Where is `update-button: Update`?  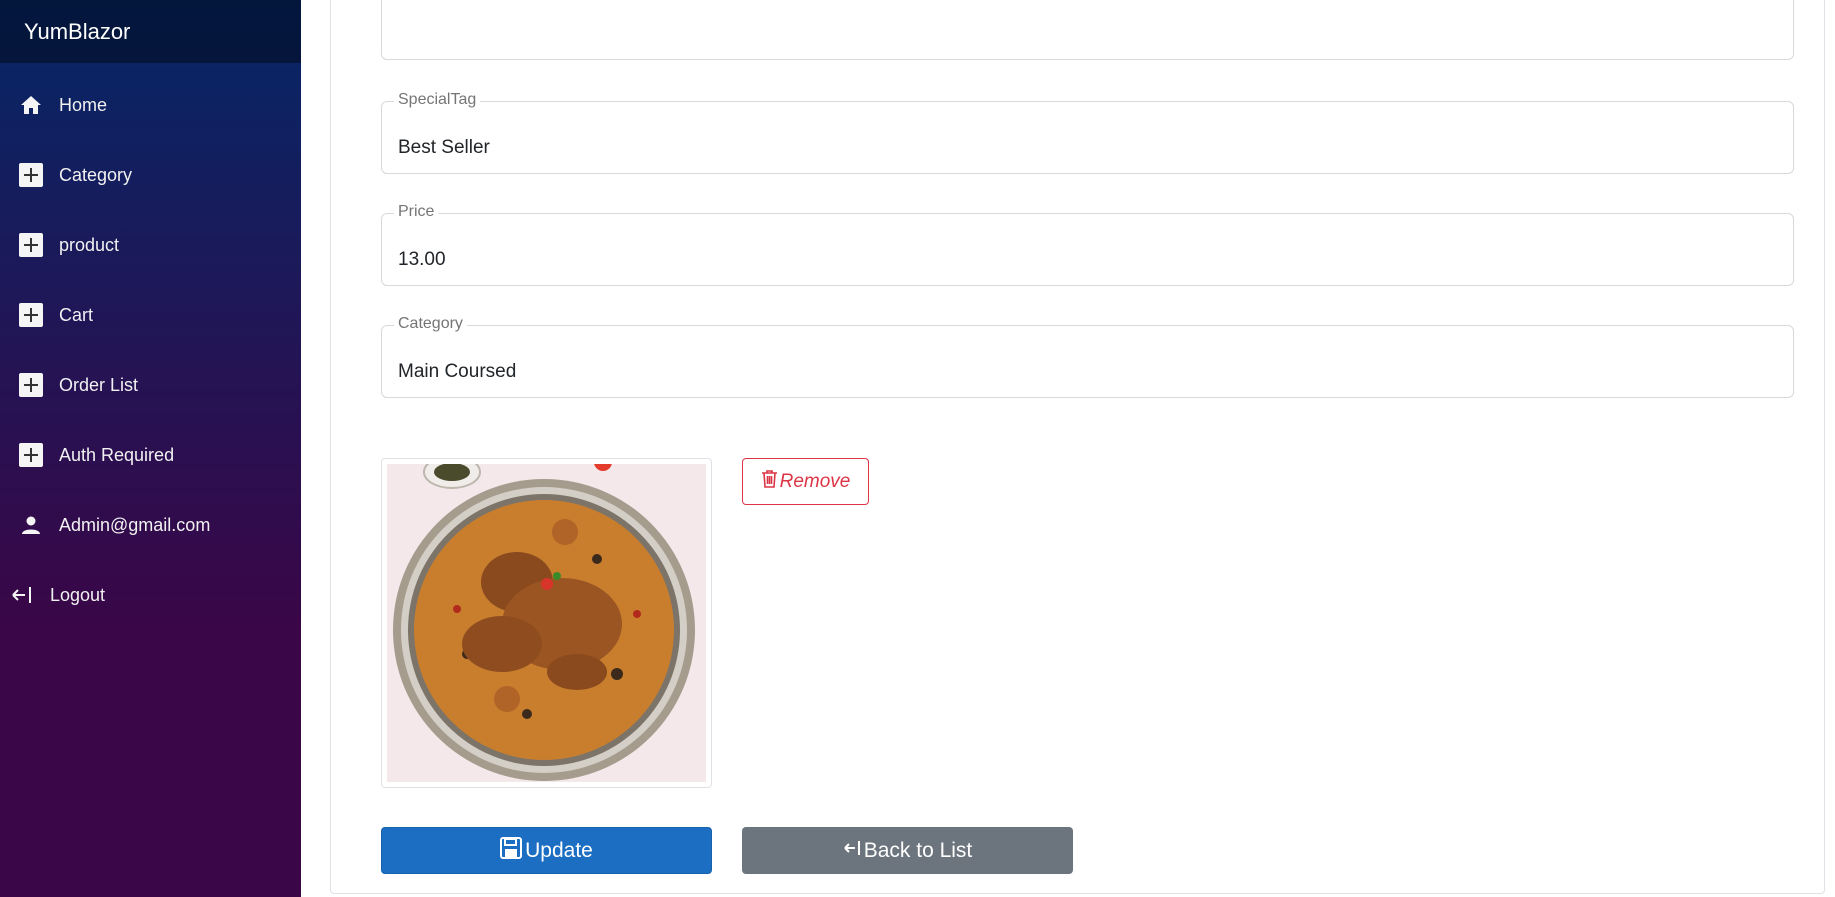
update-button: Update is located at coordinates (546, 850).